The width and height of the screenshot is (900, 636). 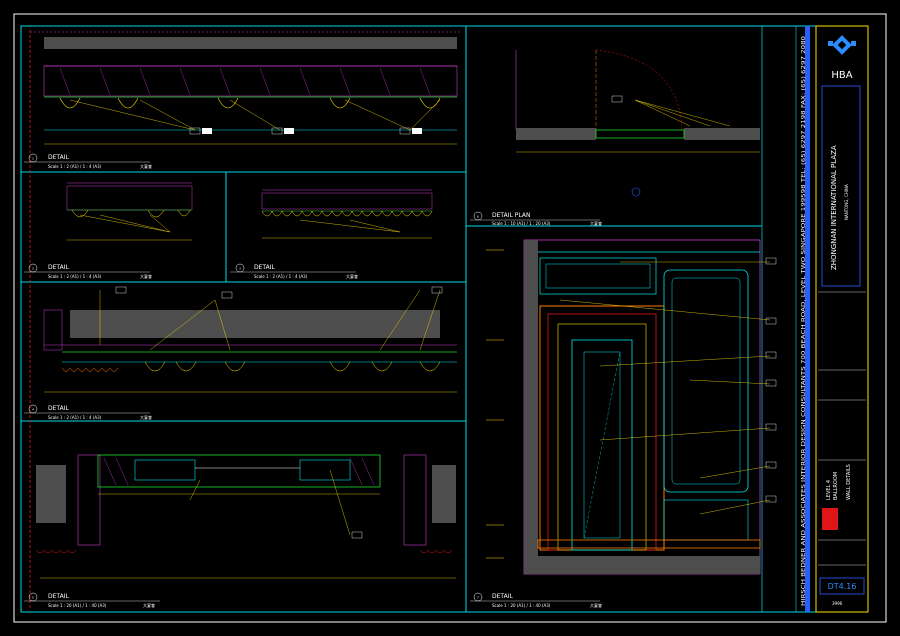 I want to click on logo-text: HBA, so click(x=841, y=75).